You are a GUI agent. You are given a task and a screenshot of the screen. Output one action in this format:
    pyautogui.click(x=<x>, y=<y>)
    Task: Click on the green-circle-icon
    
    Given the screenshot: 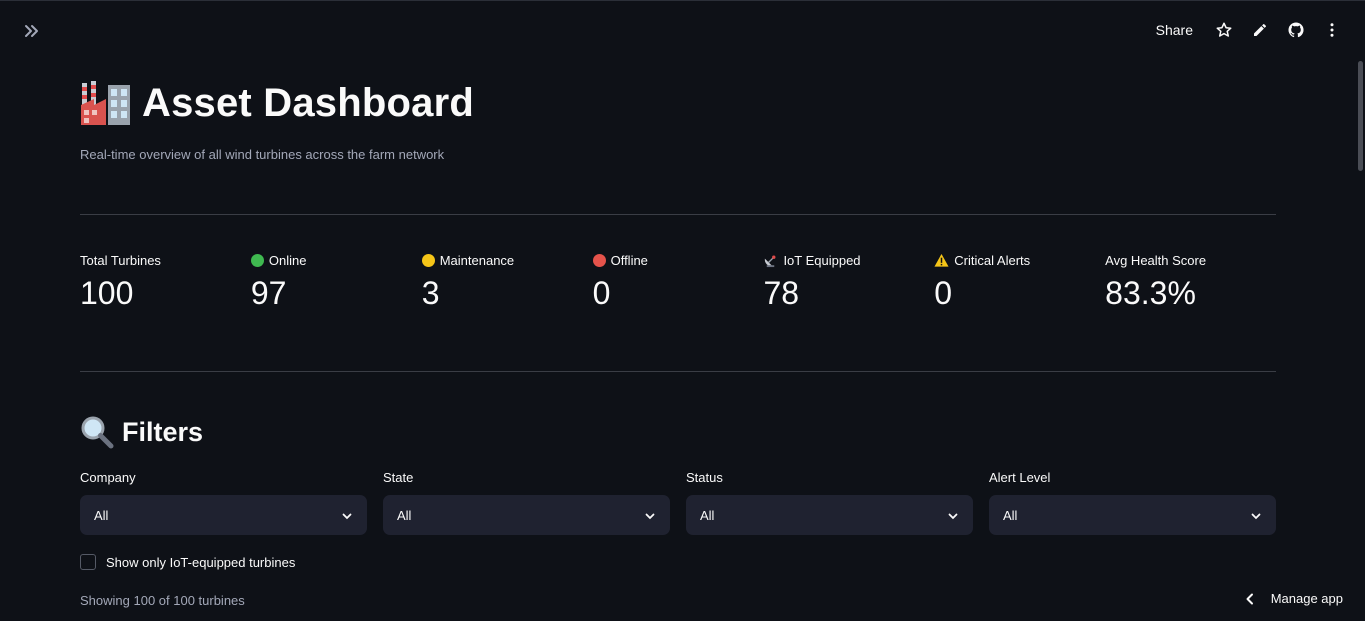 What is the action you would take?
    pyautogui.click(x=257, y=260)
    